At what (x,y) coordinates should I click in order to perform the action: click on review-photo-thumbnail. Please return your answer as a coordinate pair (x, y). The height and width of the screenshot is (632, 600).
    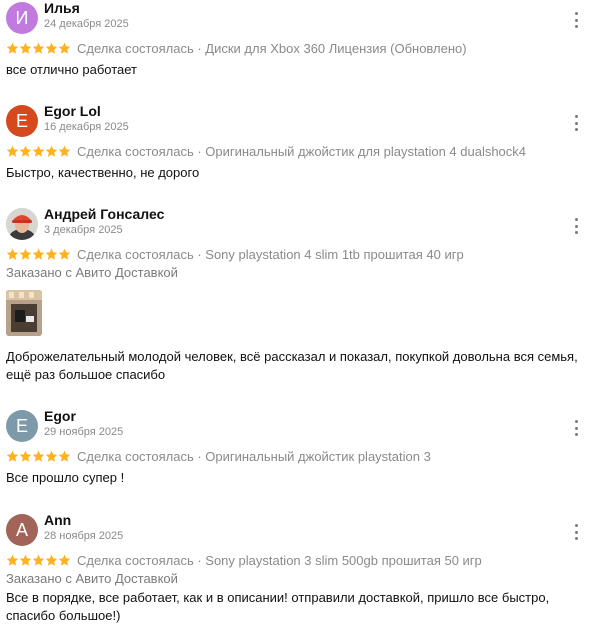
    Looking at the image, I should click on (24, 313).